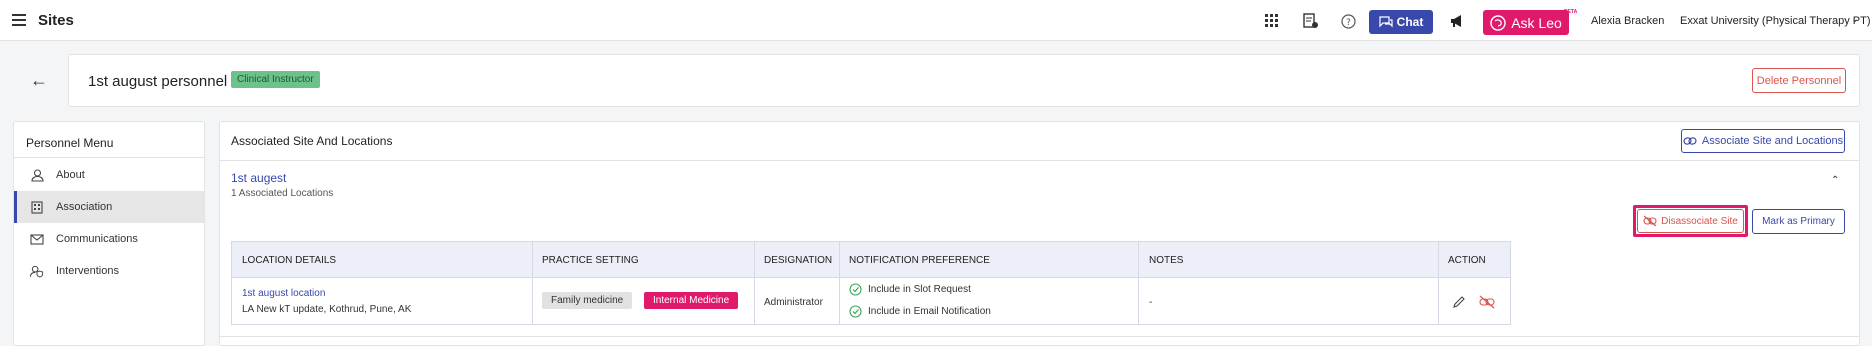 The width and height of the screenshot is (1872, 346). What do you see at coordinates (590, 260) in the screenshot?
I see `column-header: PRACTICE SETTING` at bounding box center [590, 260].